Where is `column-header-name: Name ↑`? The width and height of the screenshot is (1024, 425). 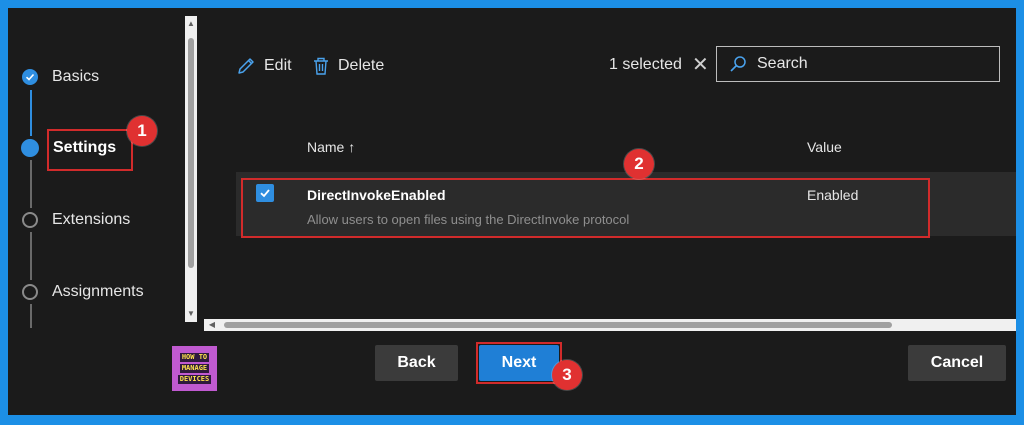 column-header-name: Name ↑ is located at coordinates (331, 147).